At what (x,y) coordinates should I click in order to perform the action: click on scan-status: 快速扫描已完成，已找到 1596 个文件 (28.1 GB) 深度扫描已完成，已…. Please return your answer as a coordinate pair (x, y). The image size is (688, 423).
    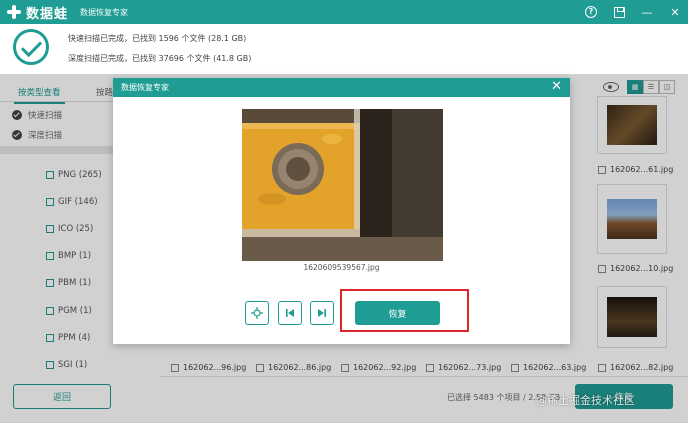
    Looking at the image, I should click on (344, 49).